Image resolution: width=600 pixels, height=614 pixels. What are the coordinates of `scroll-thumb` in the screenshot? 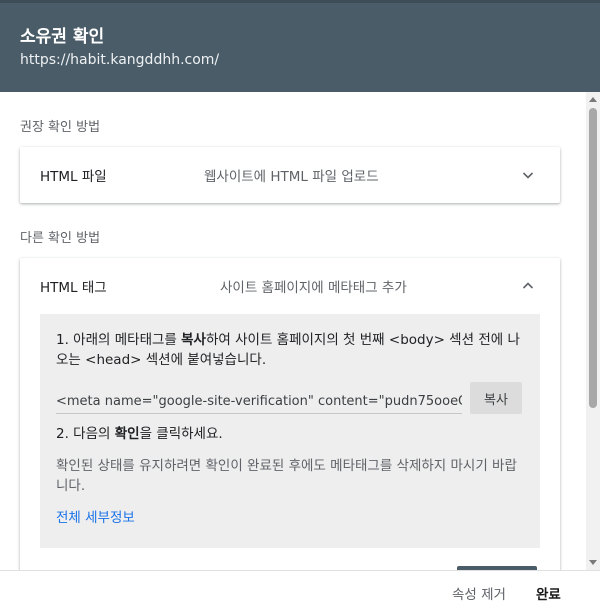 It's located at (593, 258).